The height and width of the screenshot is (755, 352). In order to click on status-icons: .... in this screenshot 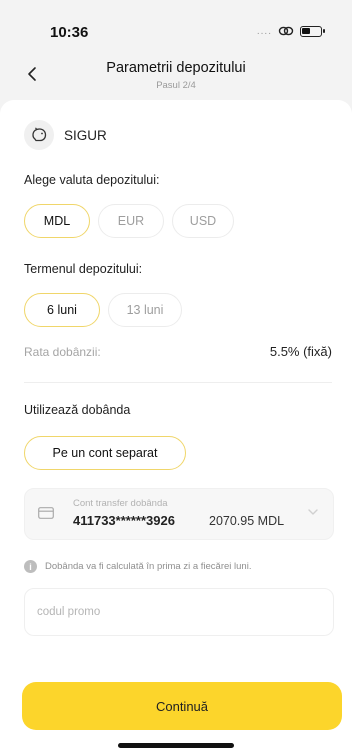, I will do `click(290, 31)`.